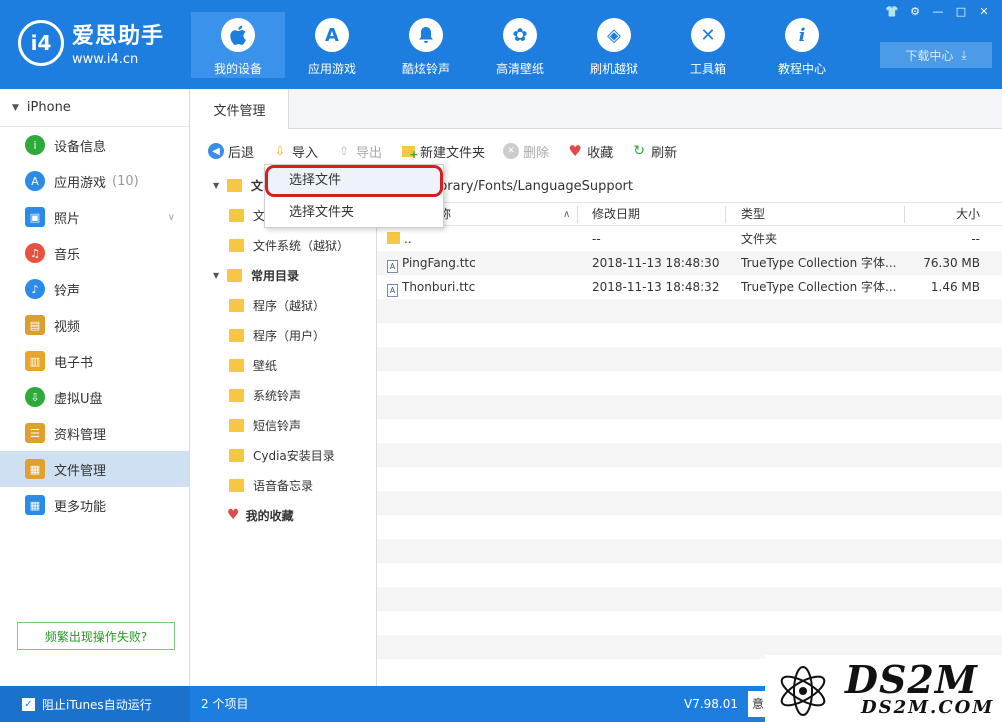 This screenshot has height=722, width=1002. Describe the element at coordinates (803, 691) in the screenshot. I see `watermark-logo` at that location.